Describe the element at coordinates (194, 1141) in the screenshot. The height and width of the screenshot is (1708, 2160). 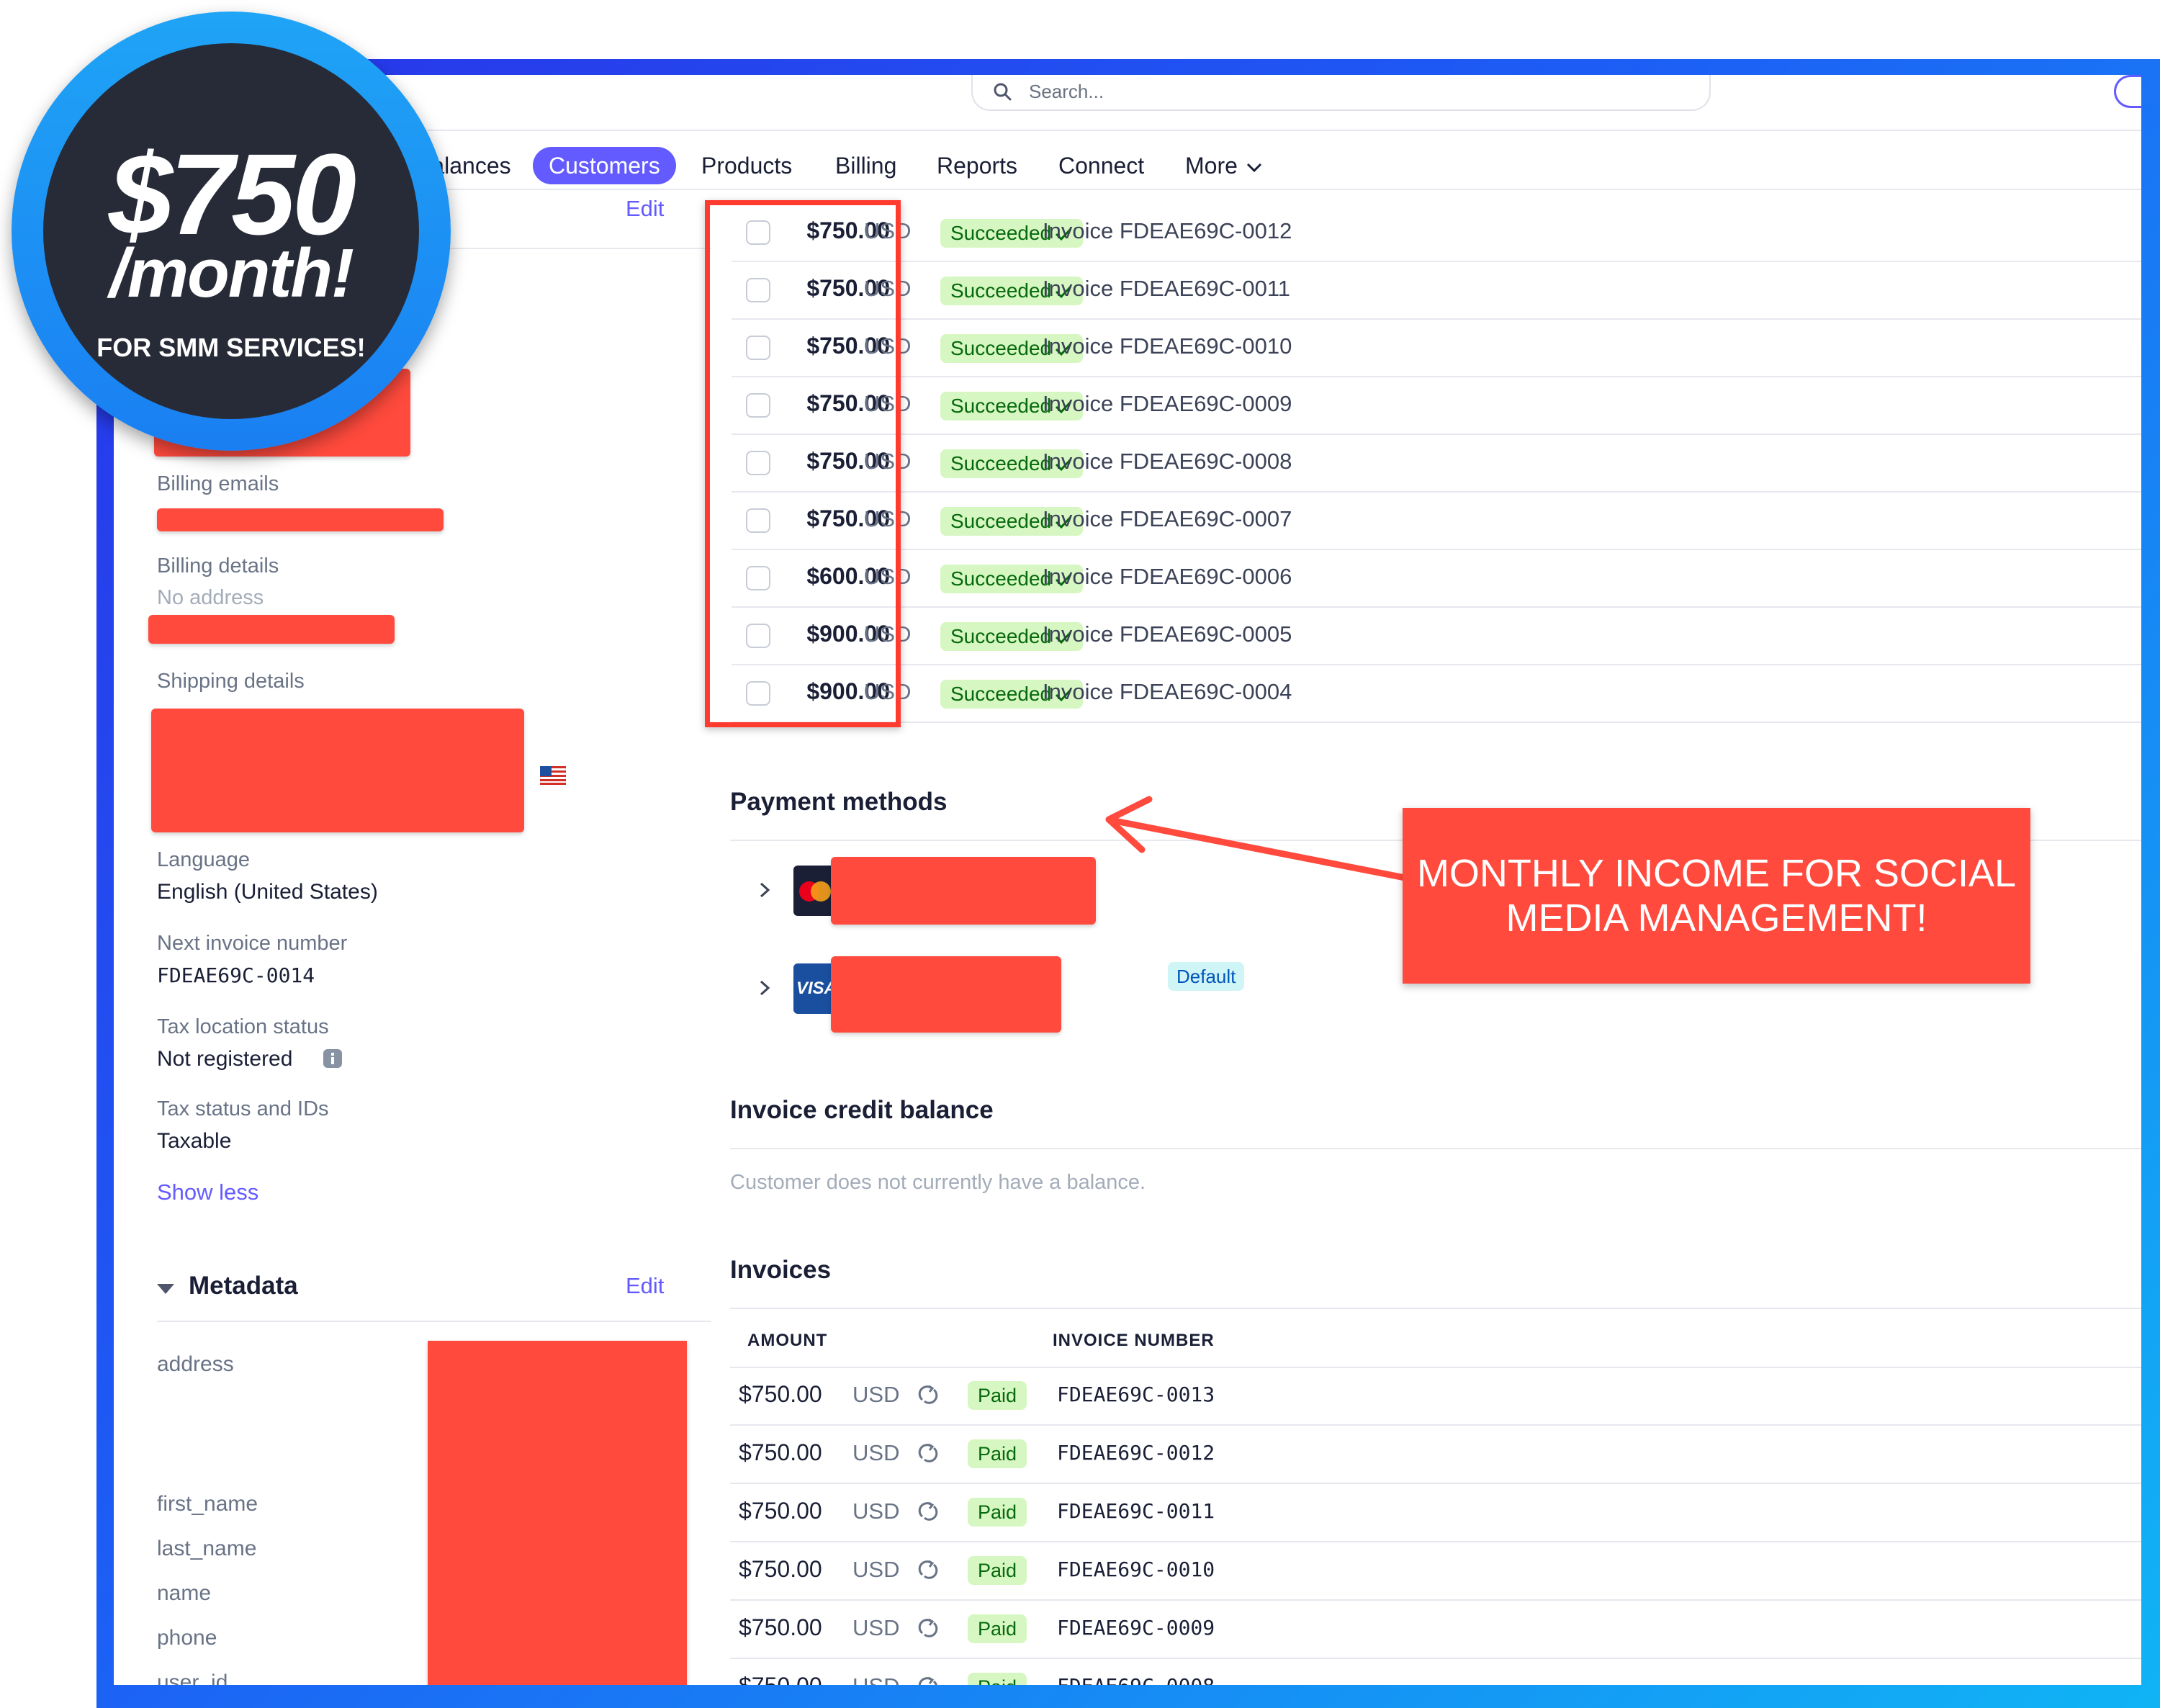
I see `tax-status-value: Taxable` at that location.